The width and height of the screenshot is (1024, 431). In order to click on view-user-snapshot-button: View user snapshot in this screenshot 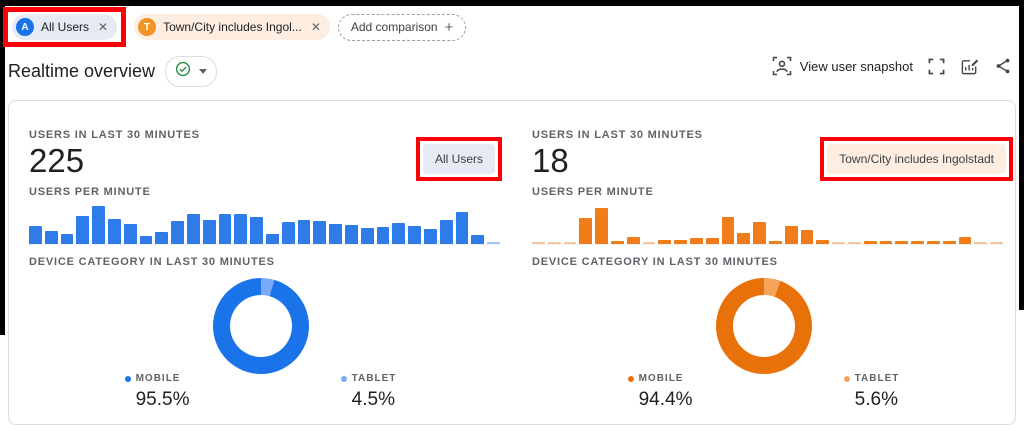, I will do `click(842, 66)`.